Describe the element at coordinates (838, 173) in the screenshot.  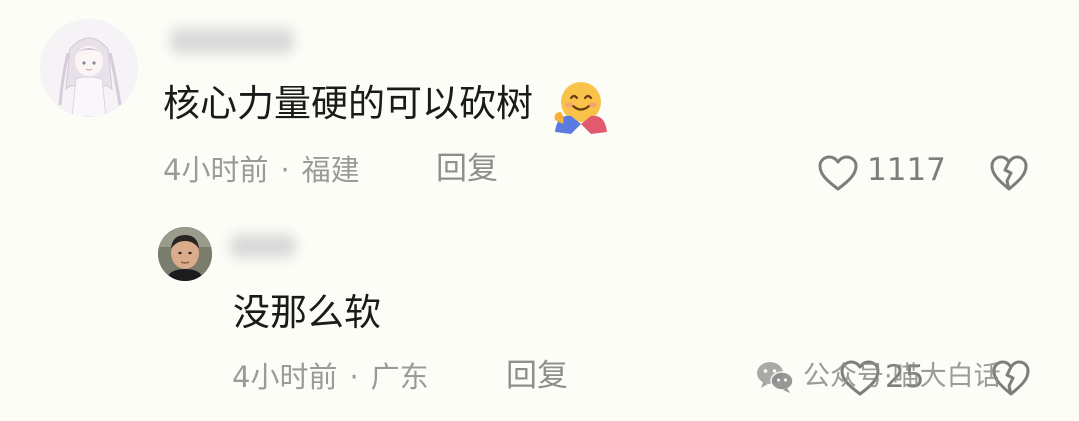
I see `heart-icon` at that location.